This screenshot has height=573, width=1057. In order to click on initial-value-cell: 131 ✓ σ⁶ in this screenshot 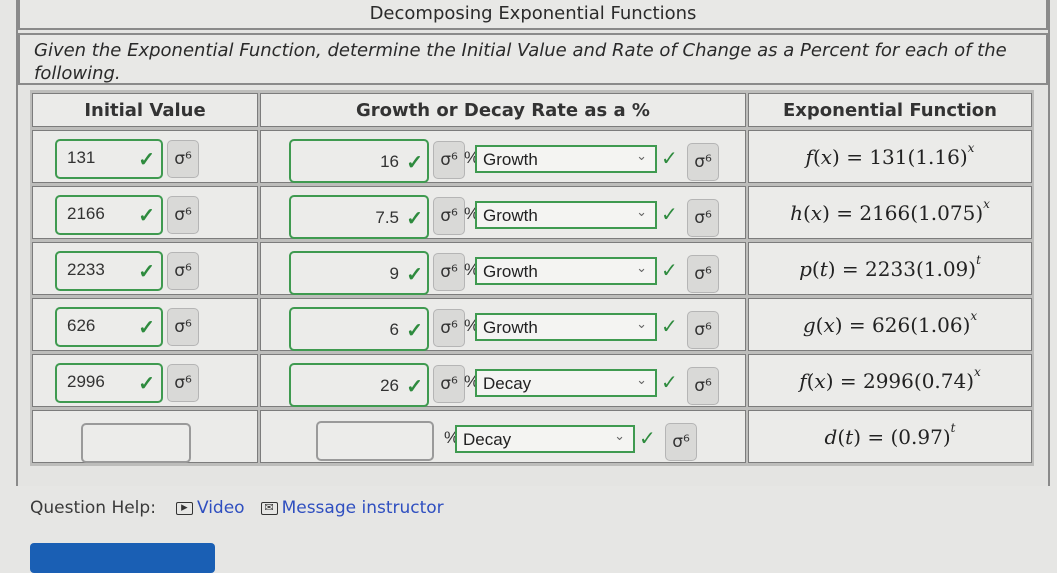, I will do `click(145, 156)`.